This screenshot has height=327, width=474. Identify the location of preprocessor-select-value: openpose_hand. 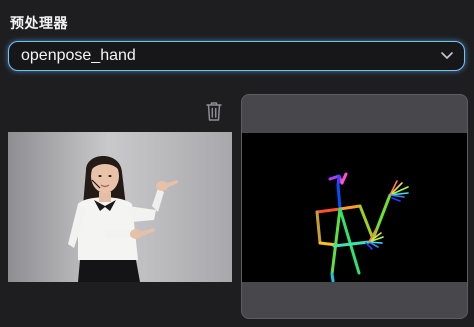
(78, 55).